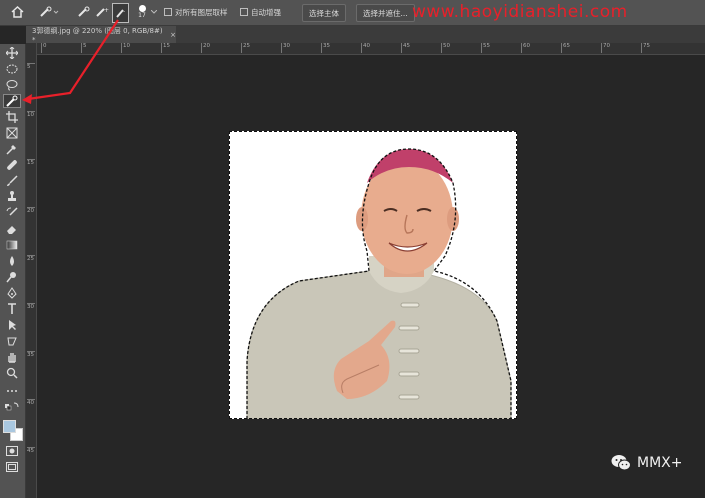 The height and width of the screenshot is (498, 705). Describe the element at coordinates (660, 462) in the screenshot. I see `wechat-account-name: MMX+` at that location.